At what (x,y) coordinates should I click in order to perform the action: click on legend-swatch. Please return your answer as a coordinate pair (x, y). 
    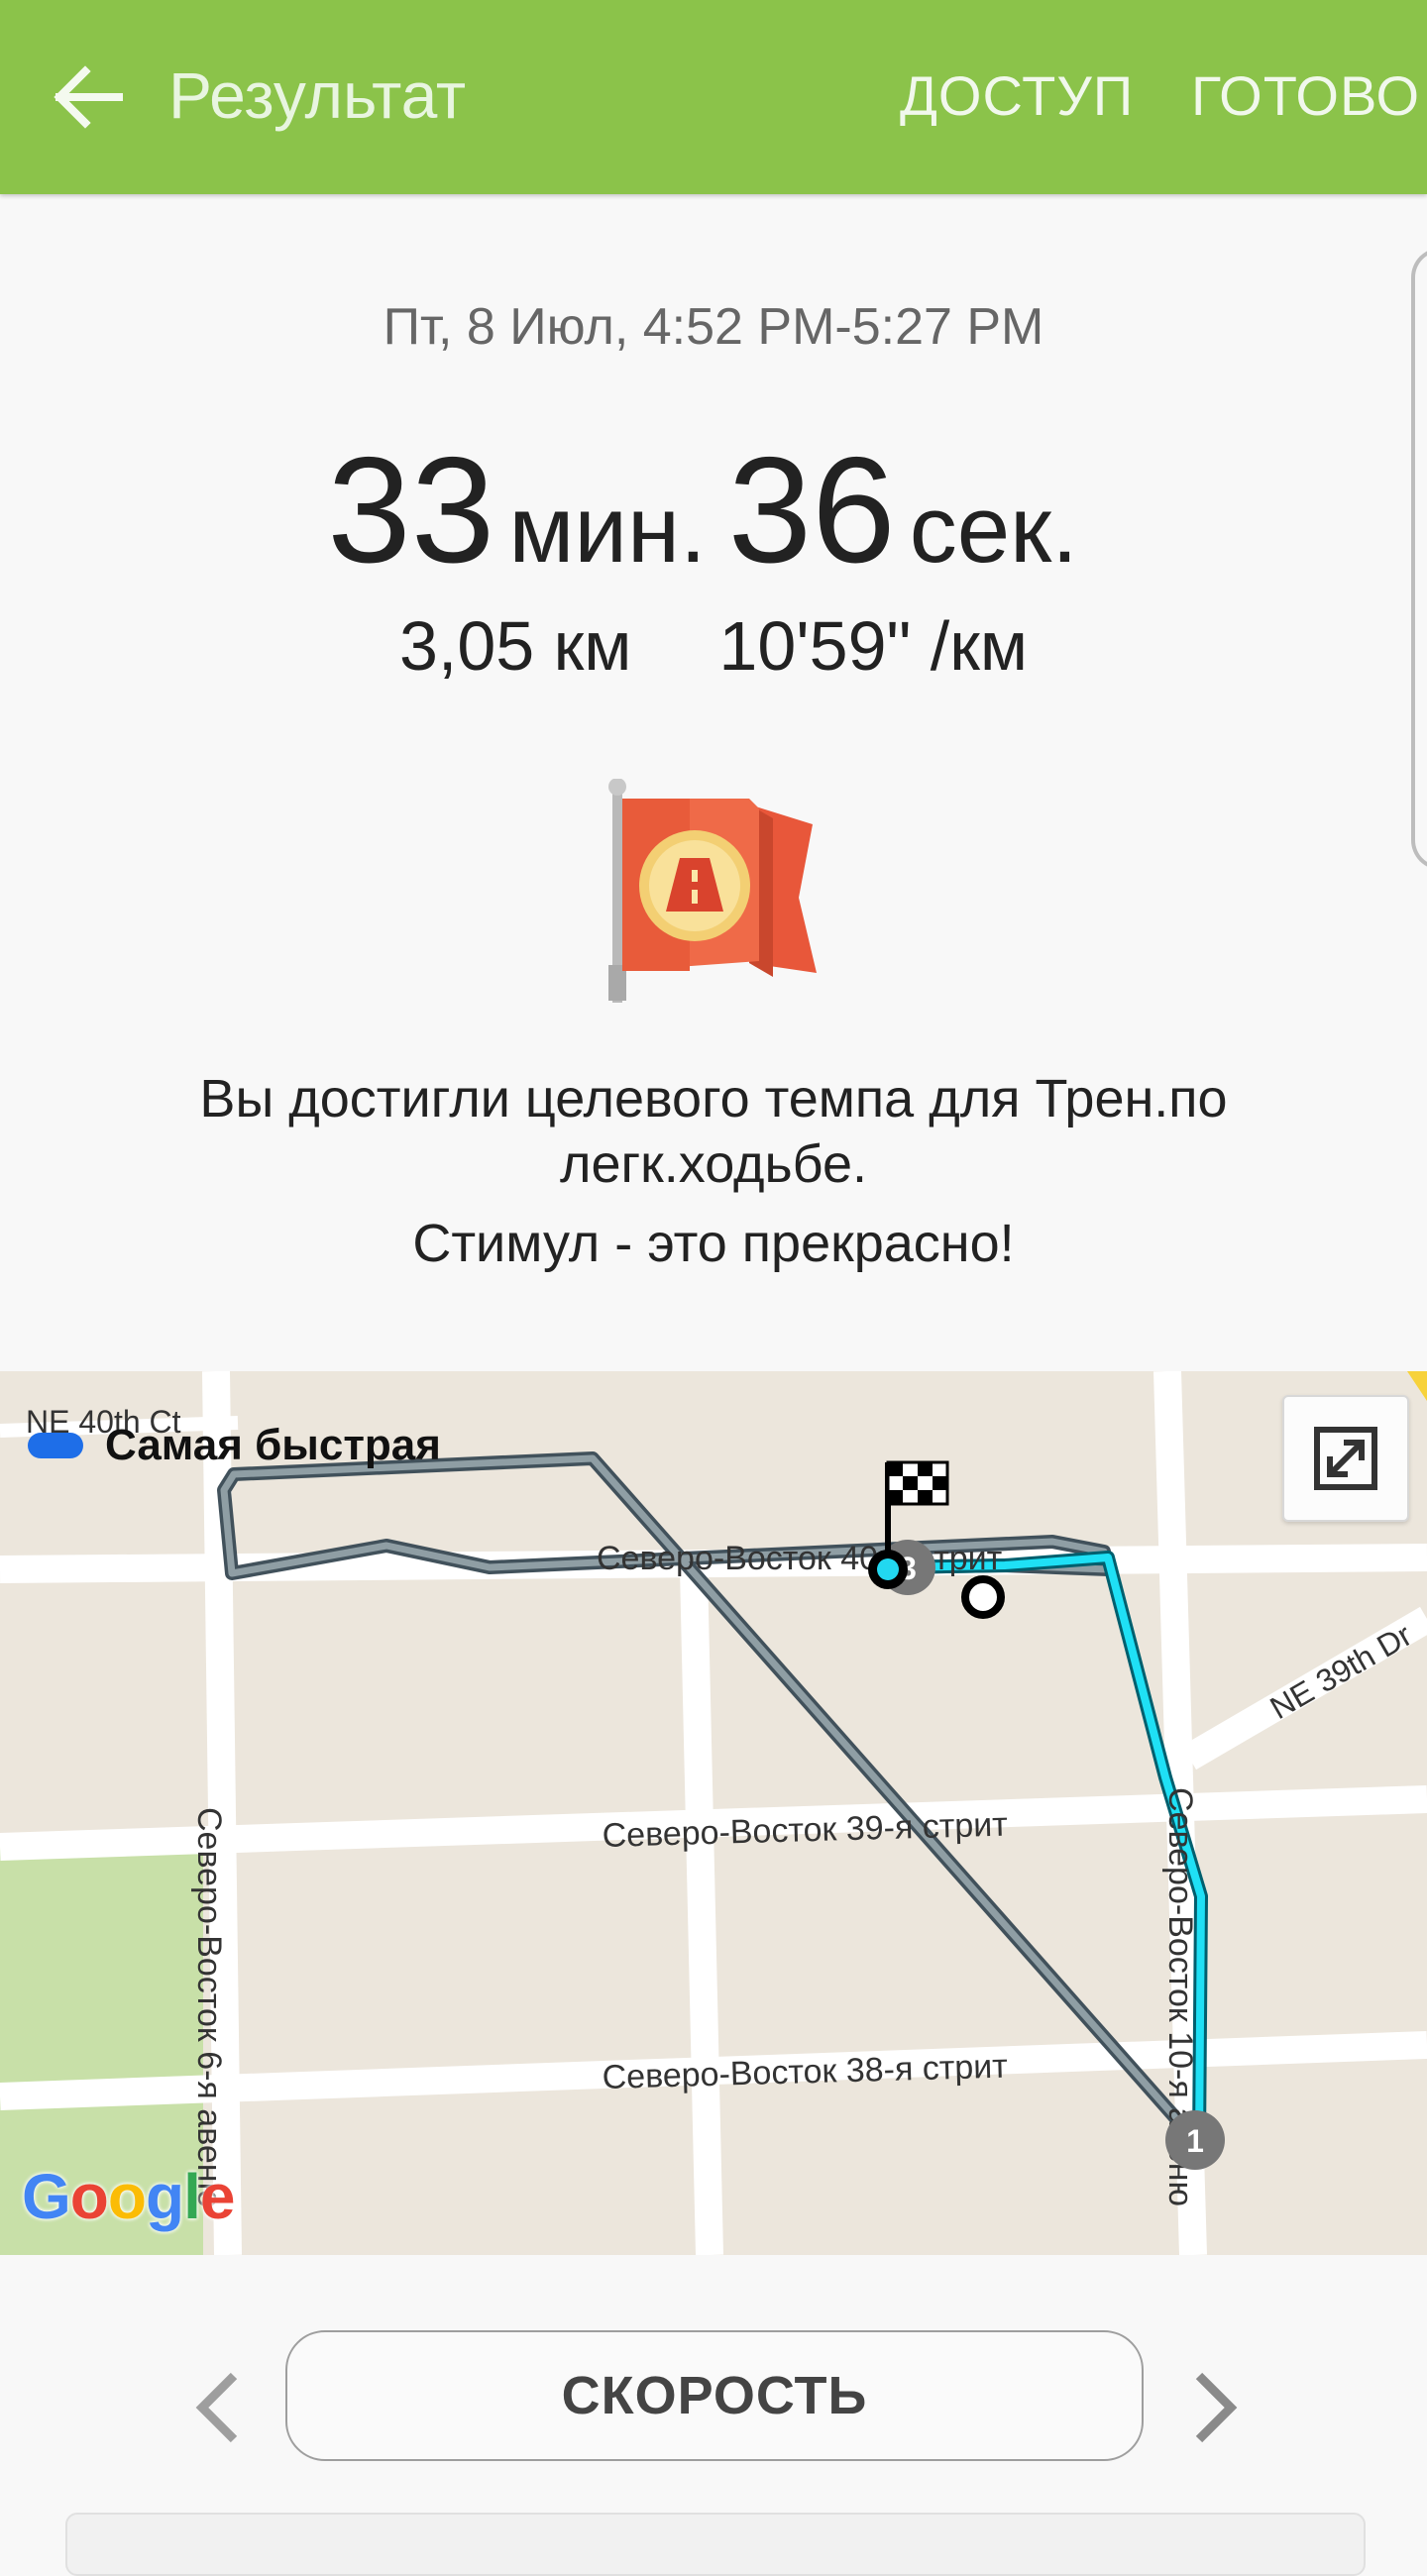
    Looking at the image, I should click on (55, 1445).